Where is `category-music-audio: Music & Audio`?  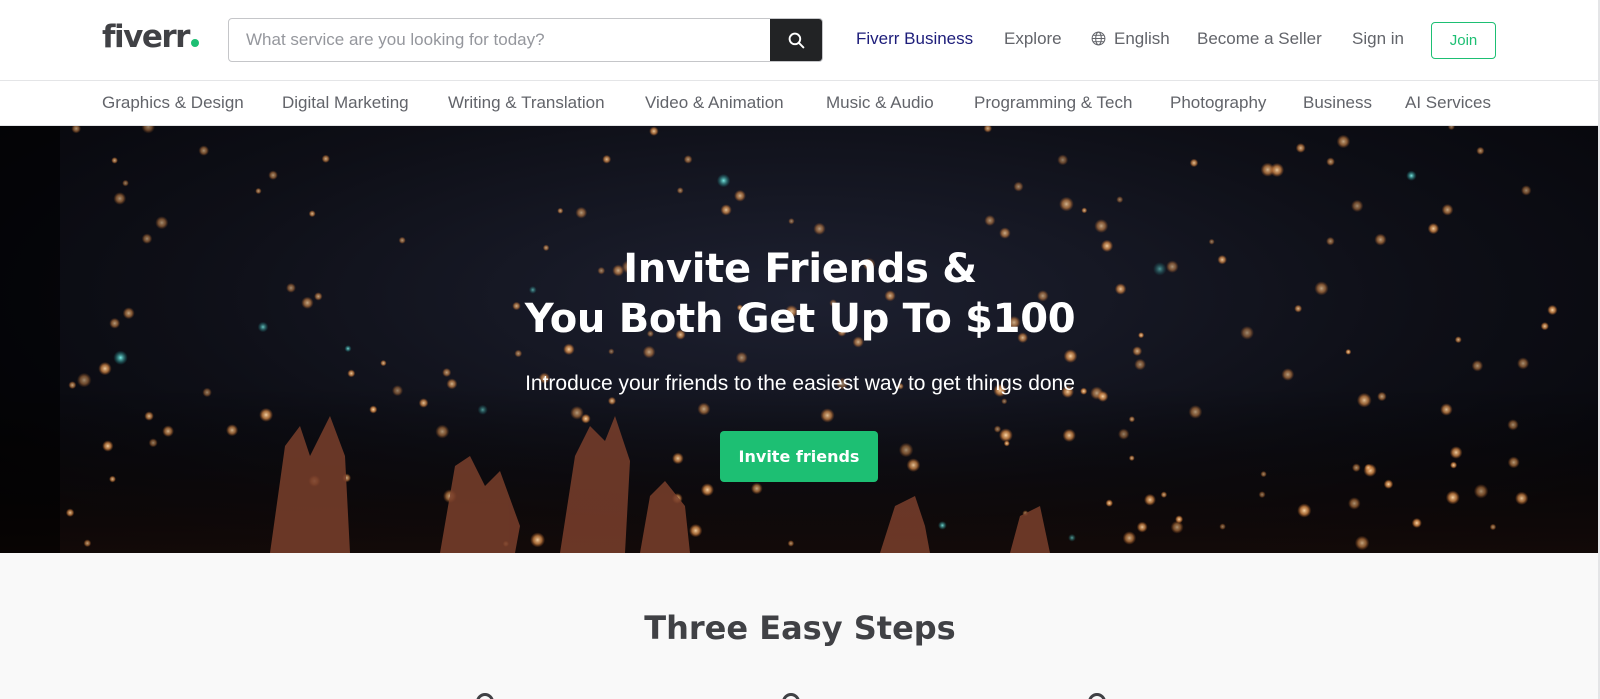 category-music-audio: Music & Audio is located at coordinates (880, 103).